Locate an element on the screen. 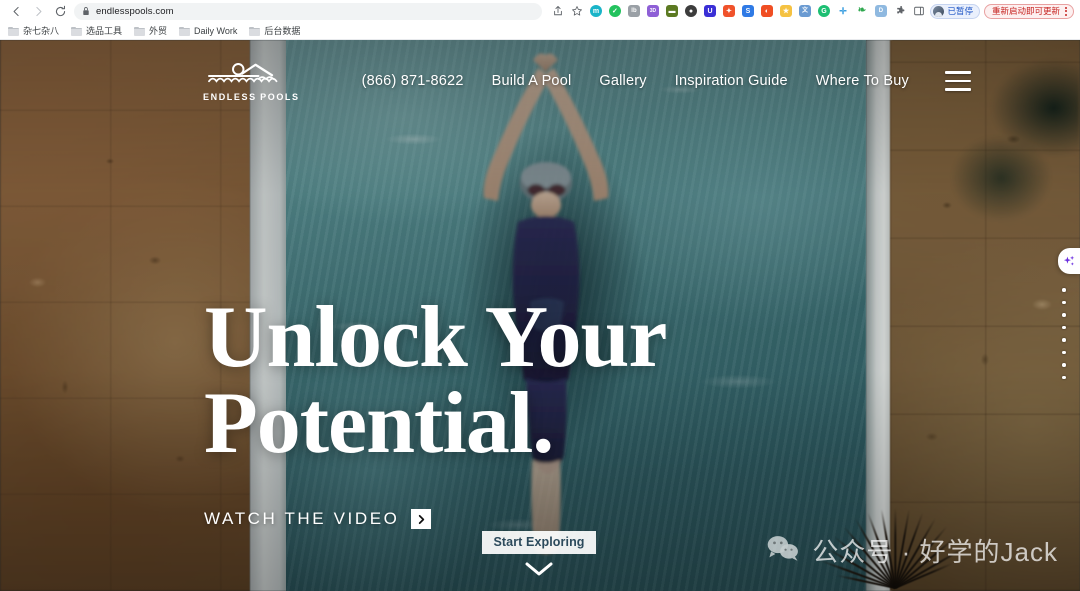 The width and height of the screenshot is (1080, 591). update-label: 重新启动即可更新 is located at coordinates (1025, 11).